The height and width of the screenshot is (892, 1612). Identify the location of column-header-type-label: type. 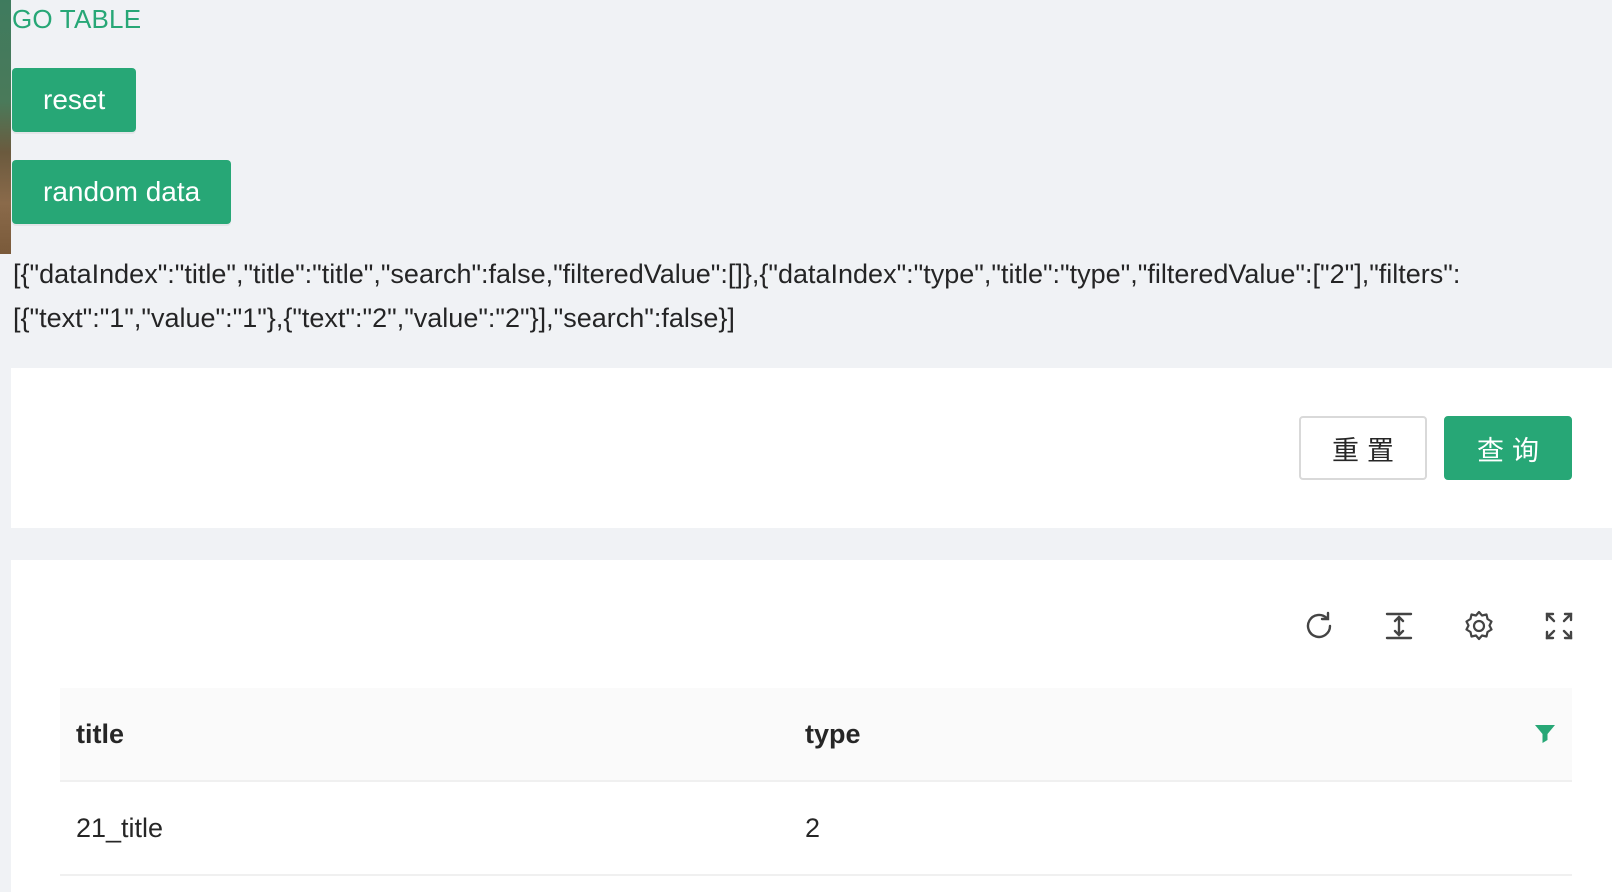
(833, 733).